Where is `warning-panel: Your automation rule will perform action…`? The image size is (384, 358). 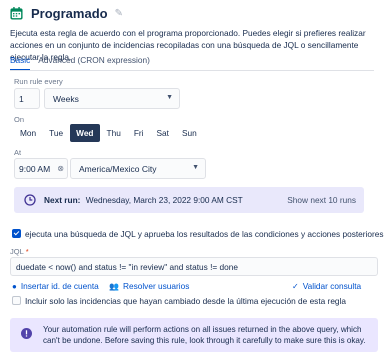
warning-panel: Your automation rule will perform action… is located at coordinates (194, 335).